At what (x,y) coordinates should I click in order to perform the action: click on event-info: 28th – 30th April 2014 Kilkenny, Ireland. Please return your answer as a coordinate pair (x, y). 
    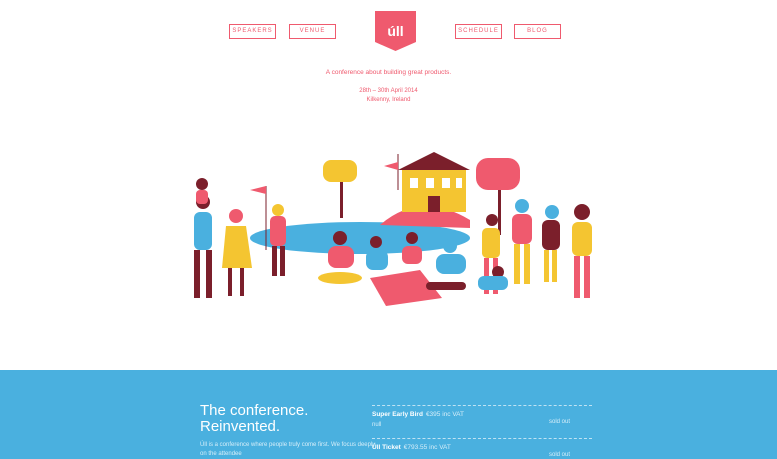
    Looking at the image, I should click on (388, 96).